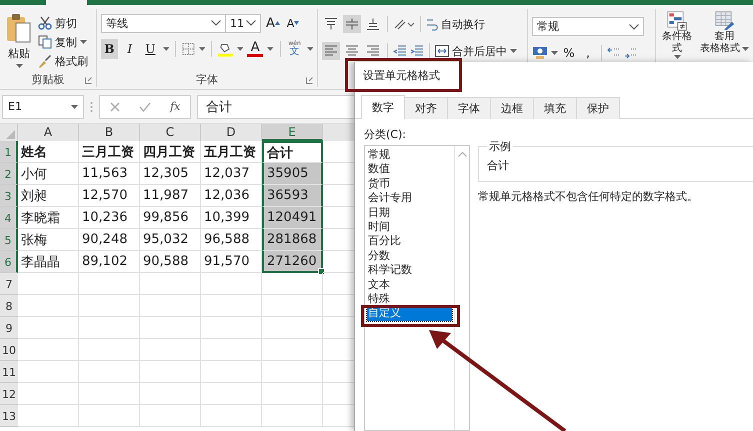 This screenshot has height=431, width=753. Describe the element at coordinates (9, 240) in the screenshot. I see `row-header: 5` at that location.